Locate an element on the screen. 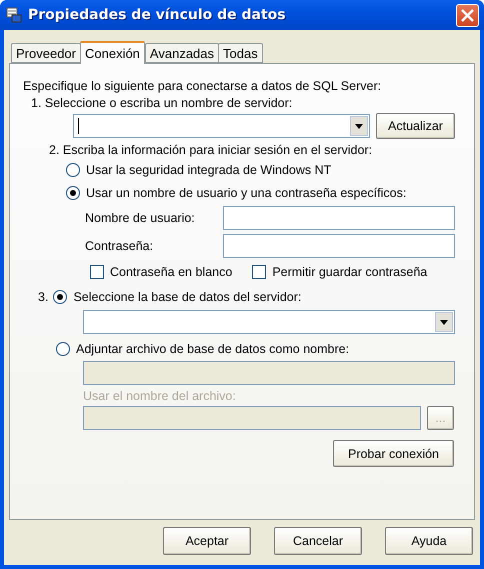  file-name-field is located at coordinates (252, 418).